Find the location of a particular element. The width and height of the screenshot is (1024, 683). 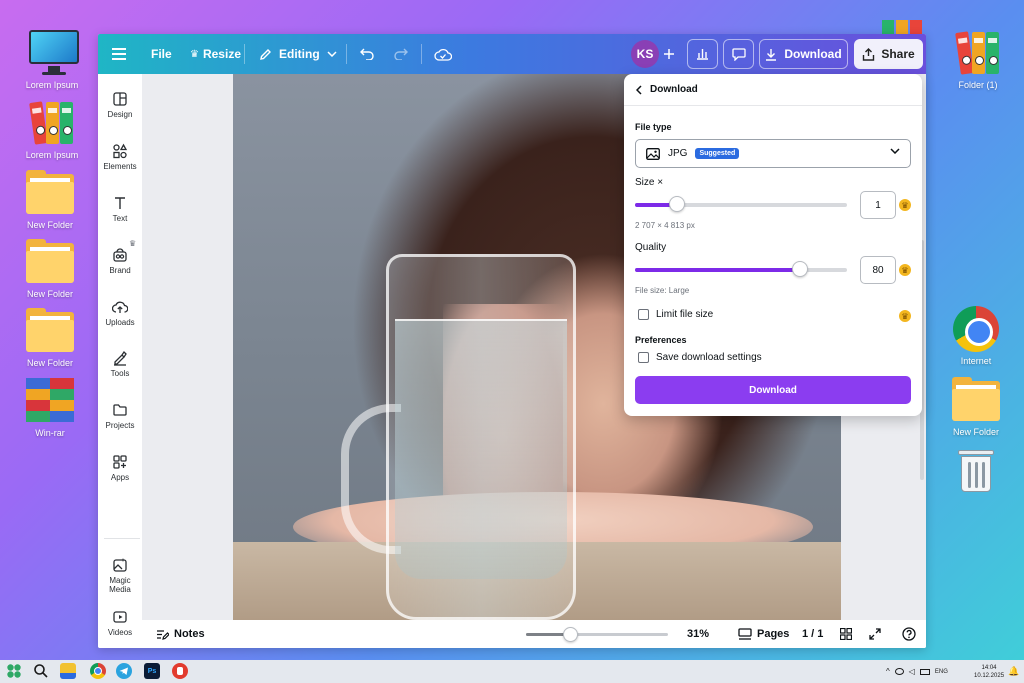

undo-button is located at coordinates (367, 54).